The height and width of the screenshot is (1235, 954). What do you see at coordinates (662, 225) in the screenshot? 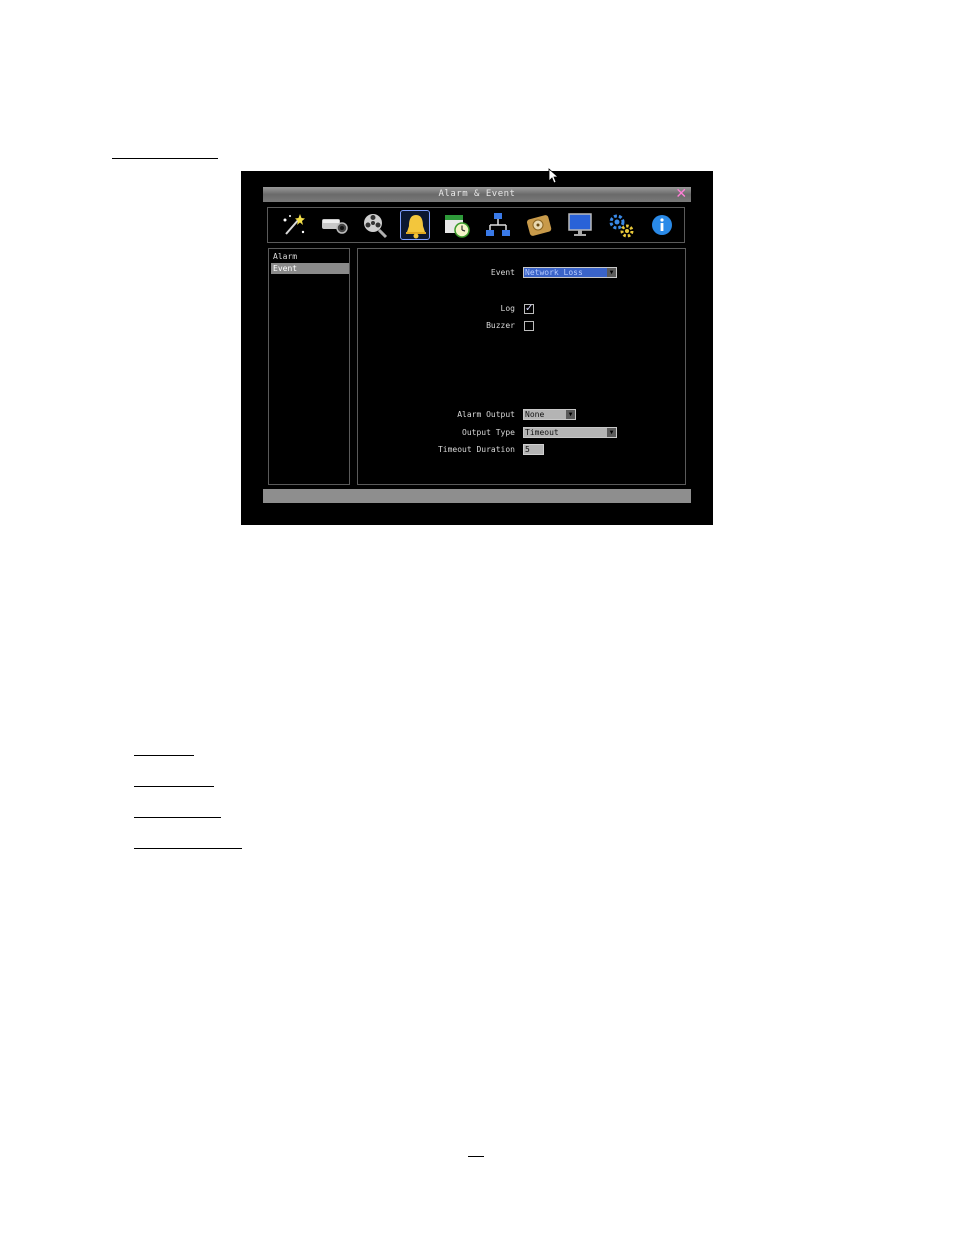
I see `info-icon` at bounding box center [662, 225].